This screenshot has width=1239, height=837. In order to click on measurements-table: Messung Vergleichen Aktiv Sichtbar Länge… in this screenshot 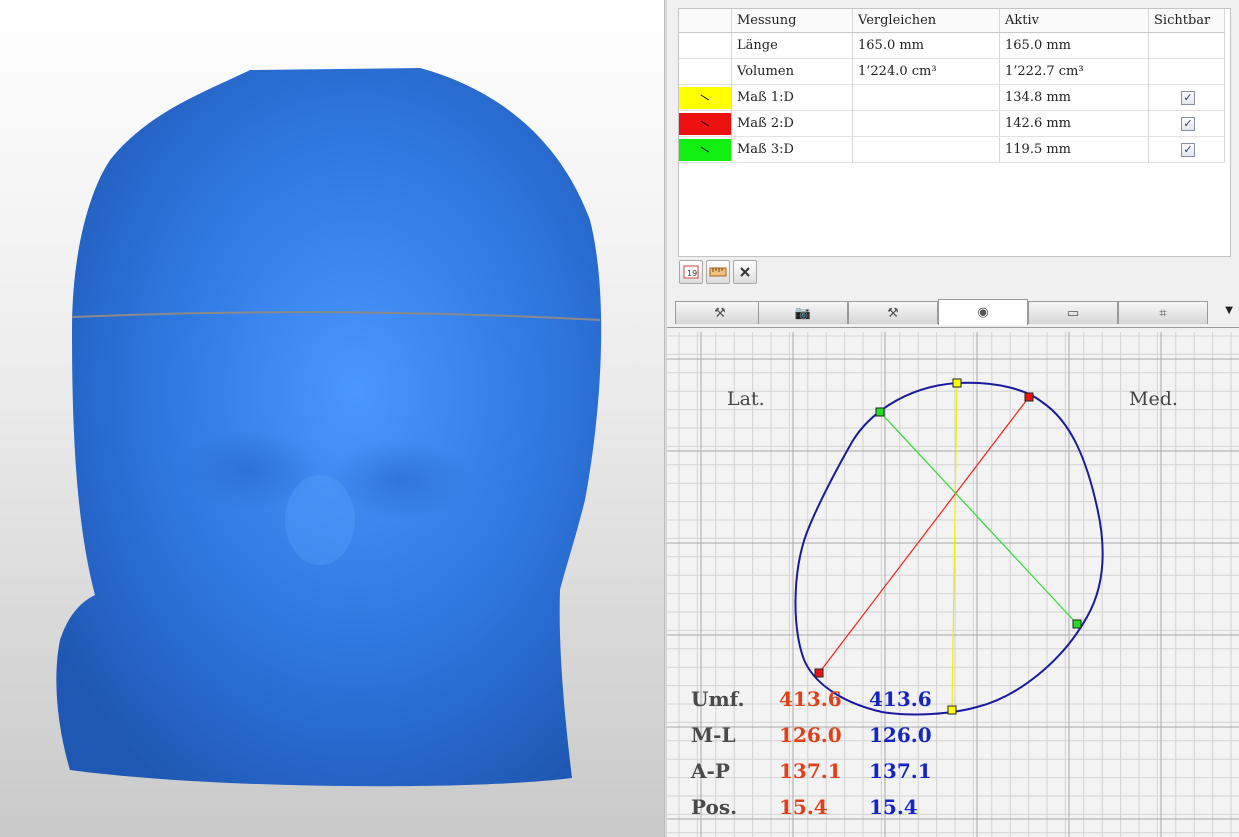, I will do `click(954, 132)`.